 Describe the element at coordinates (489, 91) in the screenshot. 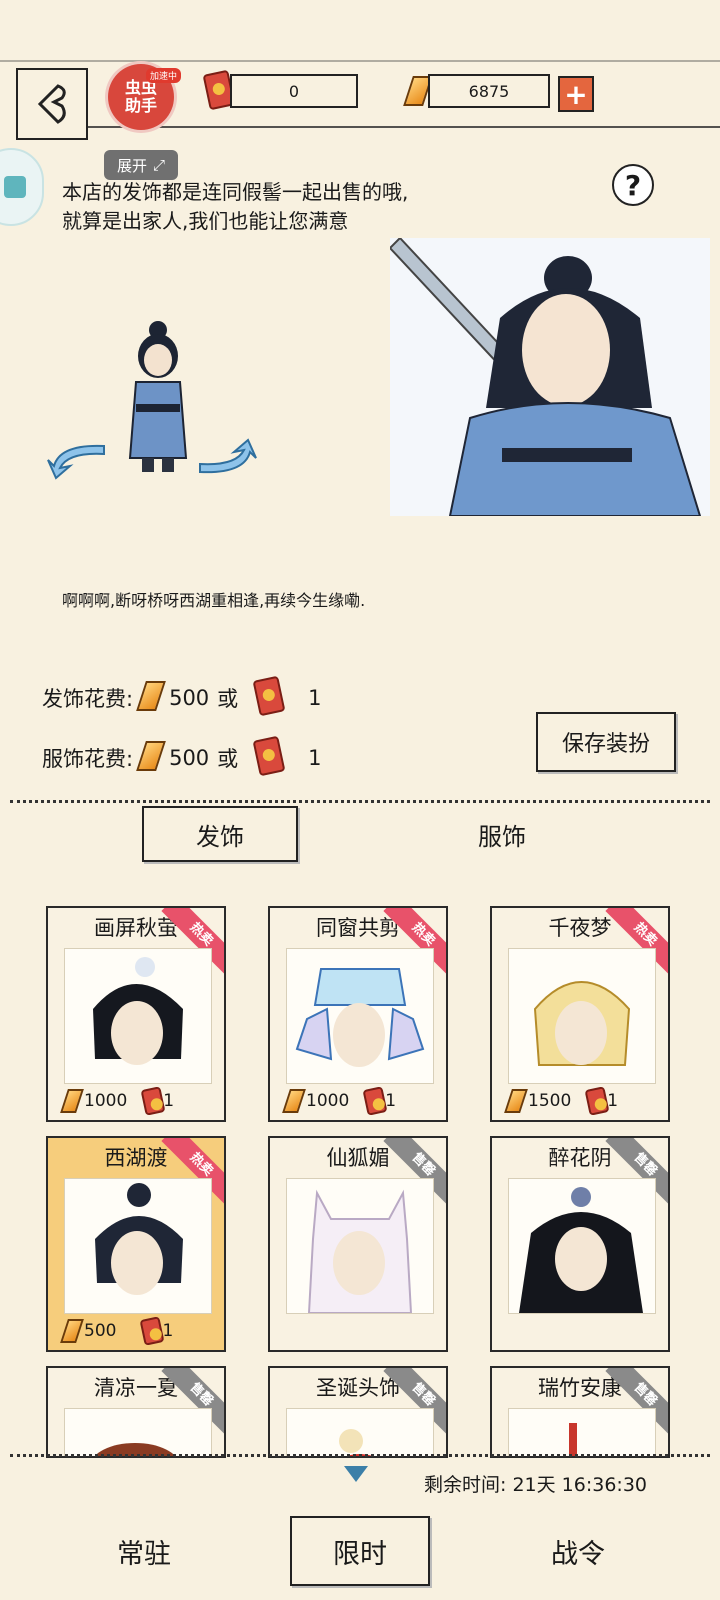

I see `gold-counter: 6875` at that location.